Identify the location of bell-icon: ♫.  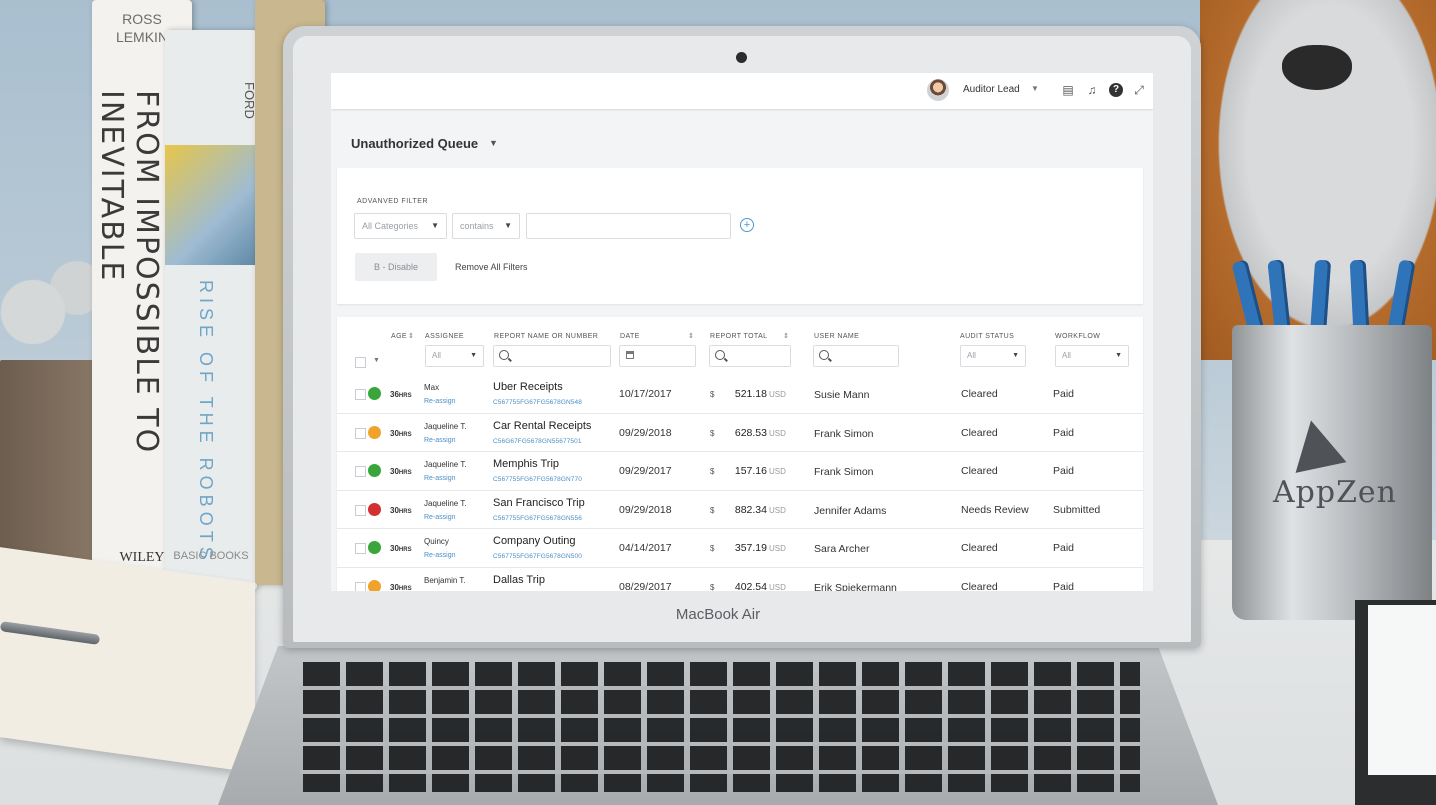
(1092, 90).